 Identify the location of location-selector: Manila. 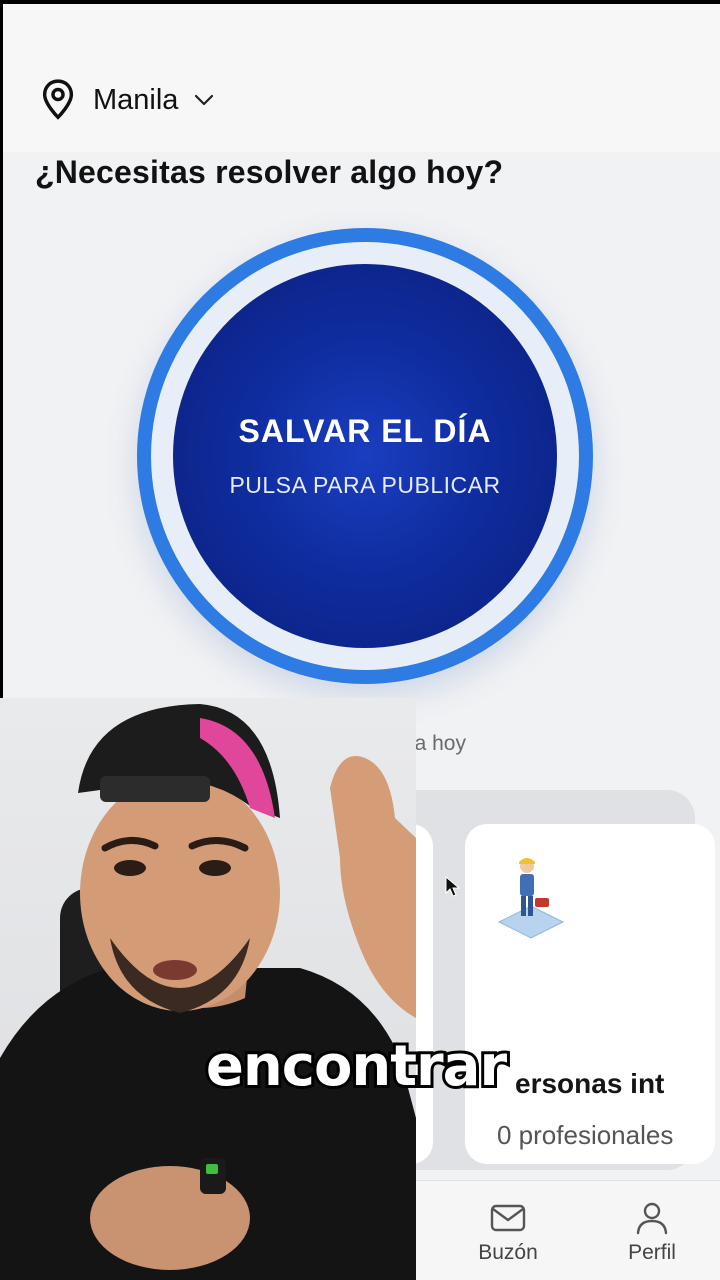
(127, 100).